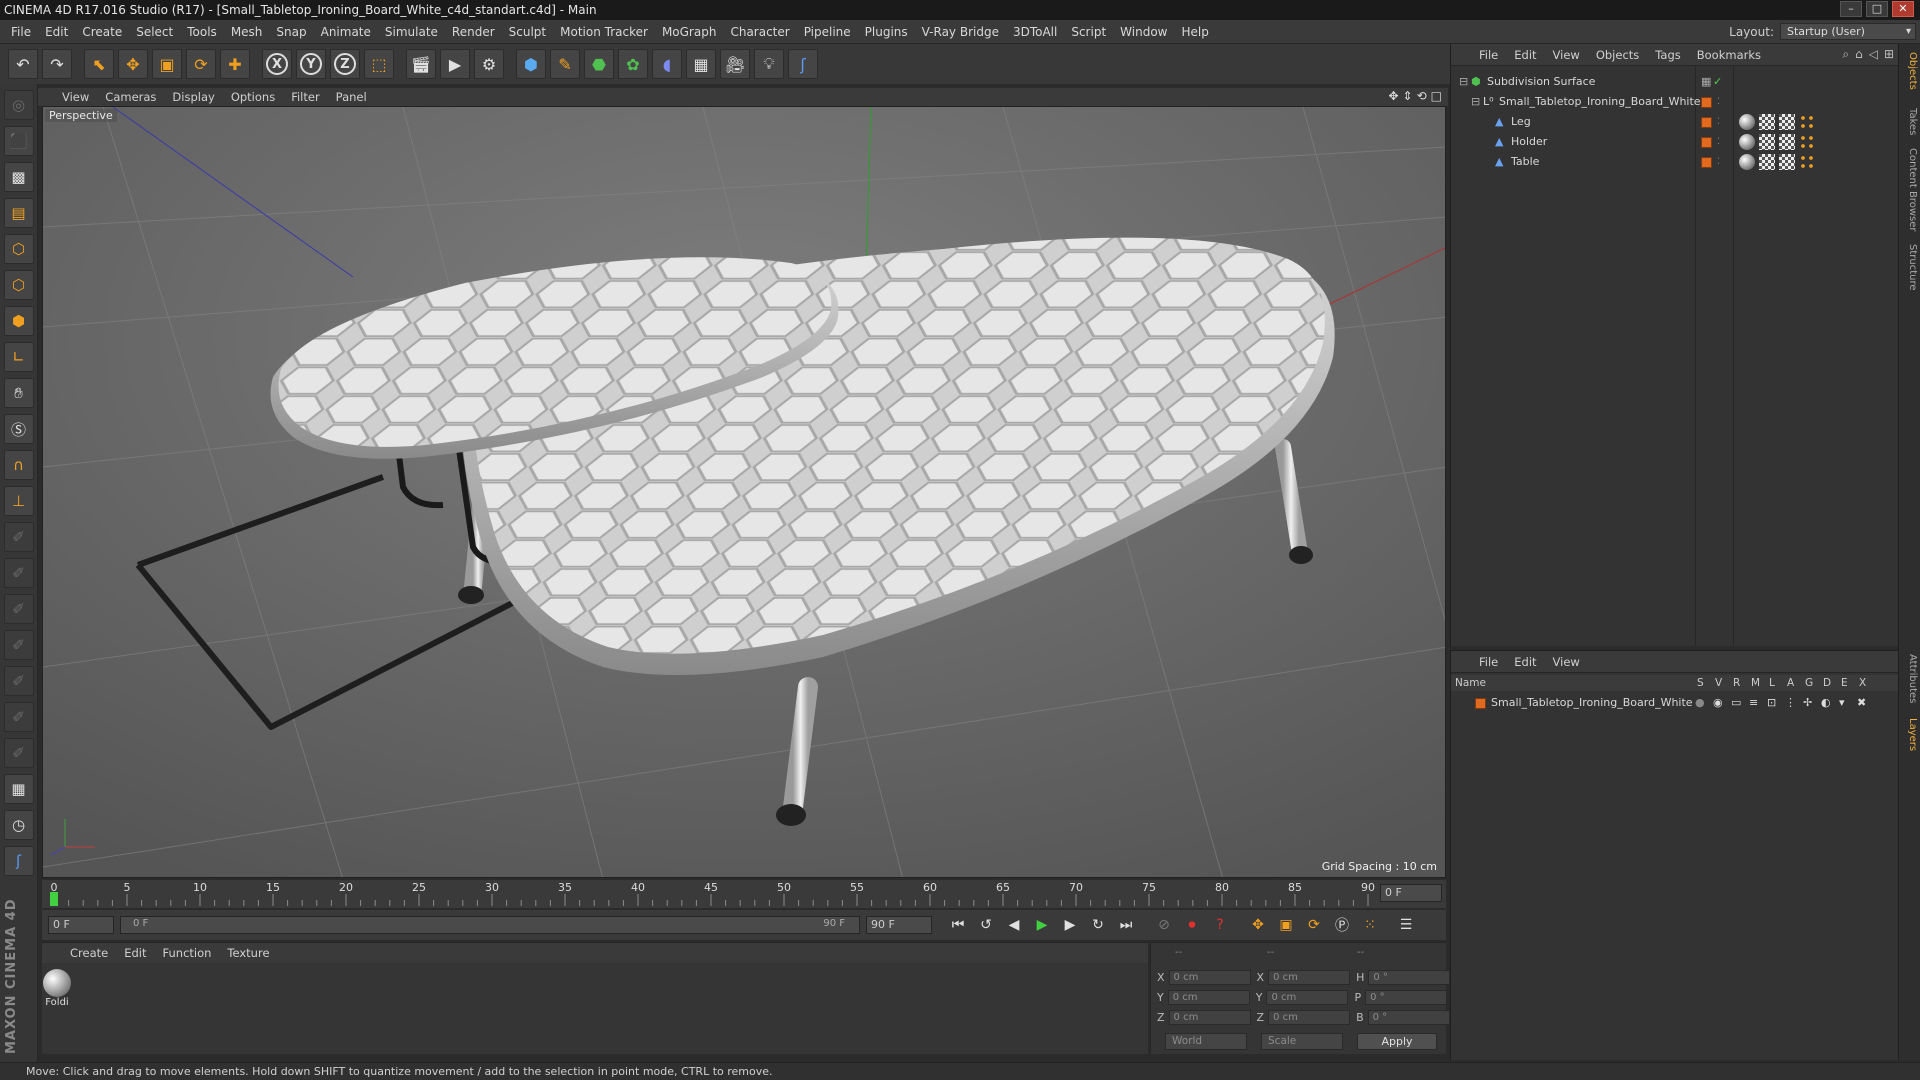 The image size is (1920, 1080). I want to click on tab-takes: Takes, so click(1910, 121).